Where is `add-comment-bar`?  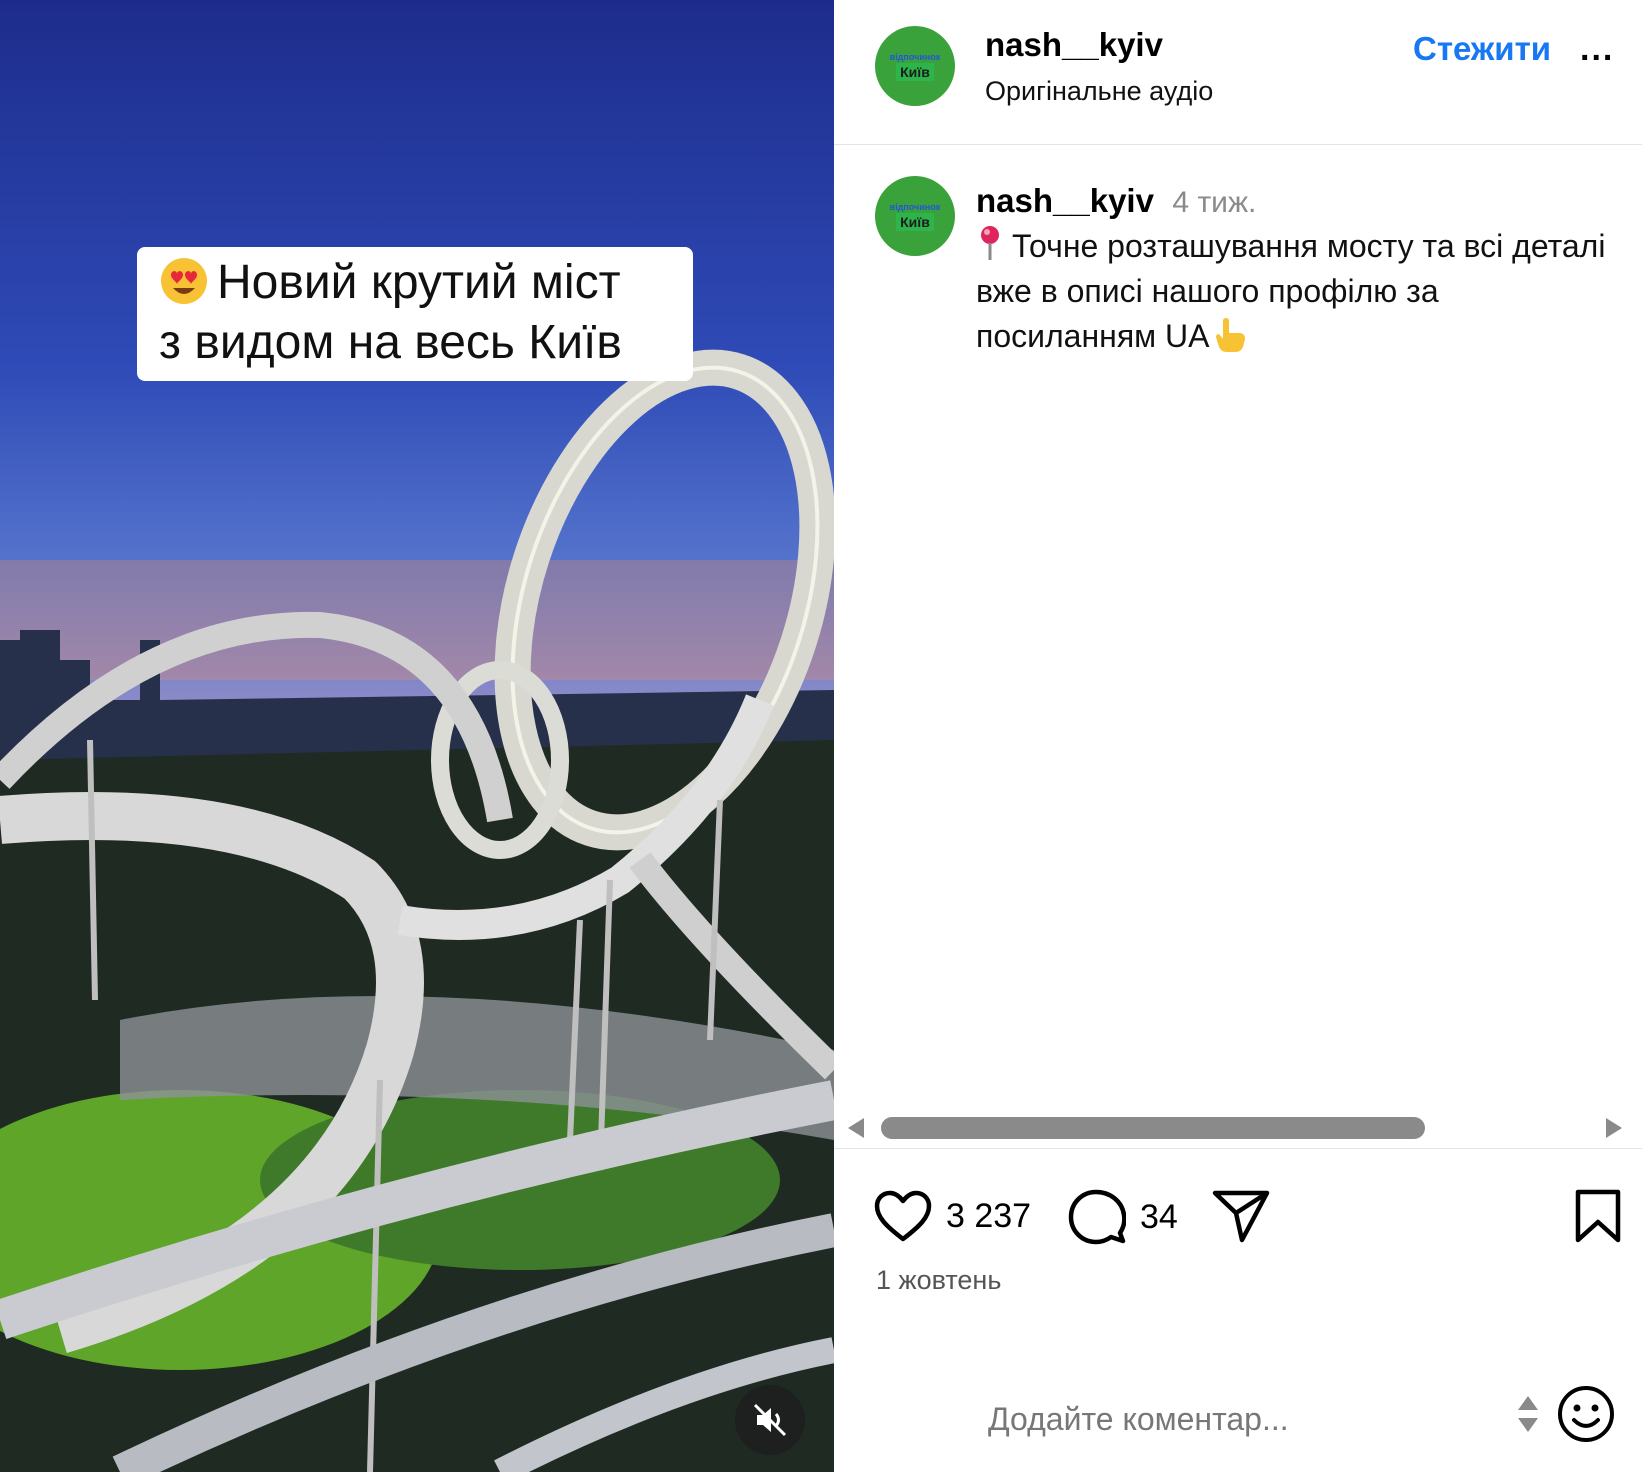 add-comment-bar is located at coordinates (1238, 1420).